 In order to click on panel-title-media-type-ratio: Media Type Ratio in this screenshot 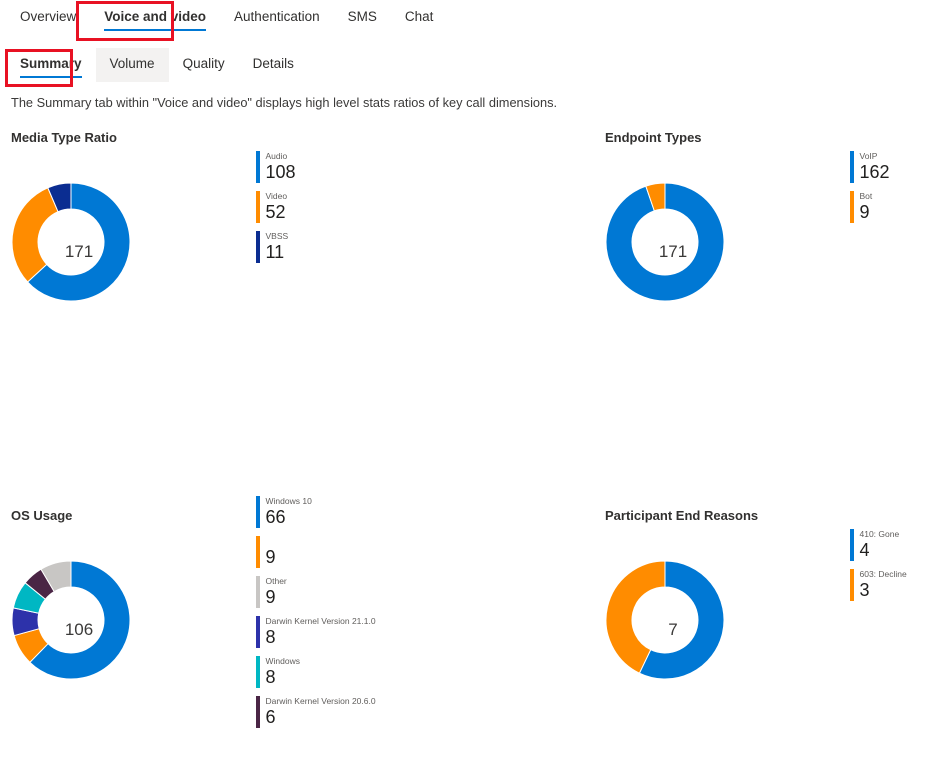, I will do `click(64, 137)`.